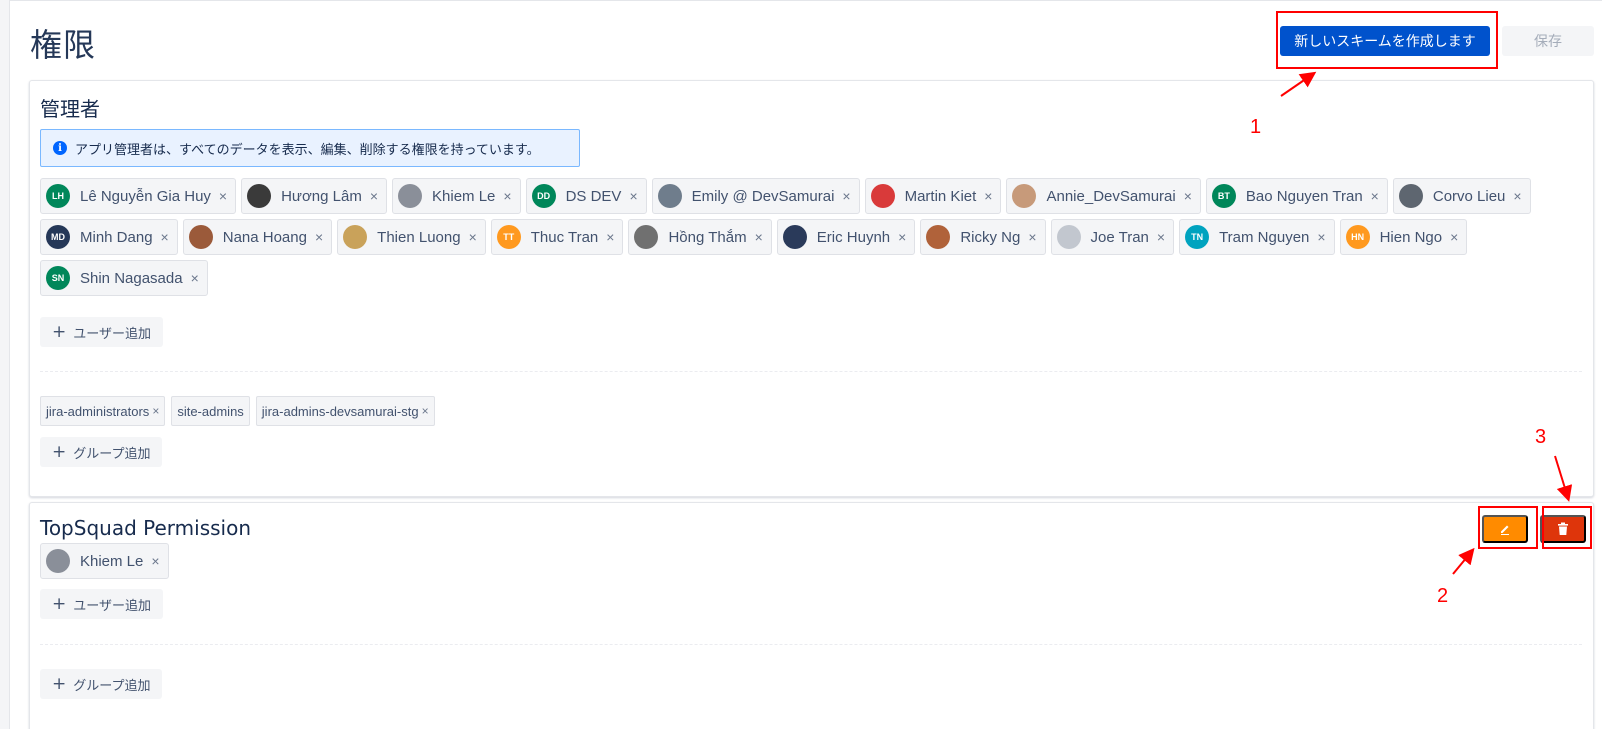 The width and height of the screenshot is (1602, 729). I want to click on user-chip: Corvo Lieu ×, so click(1461, 196).